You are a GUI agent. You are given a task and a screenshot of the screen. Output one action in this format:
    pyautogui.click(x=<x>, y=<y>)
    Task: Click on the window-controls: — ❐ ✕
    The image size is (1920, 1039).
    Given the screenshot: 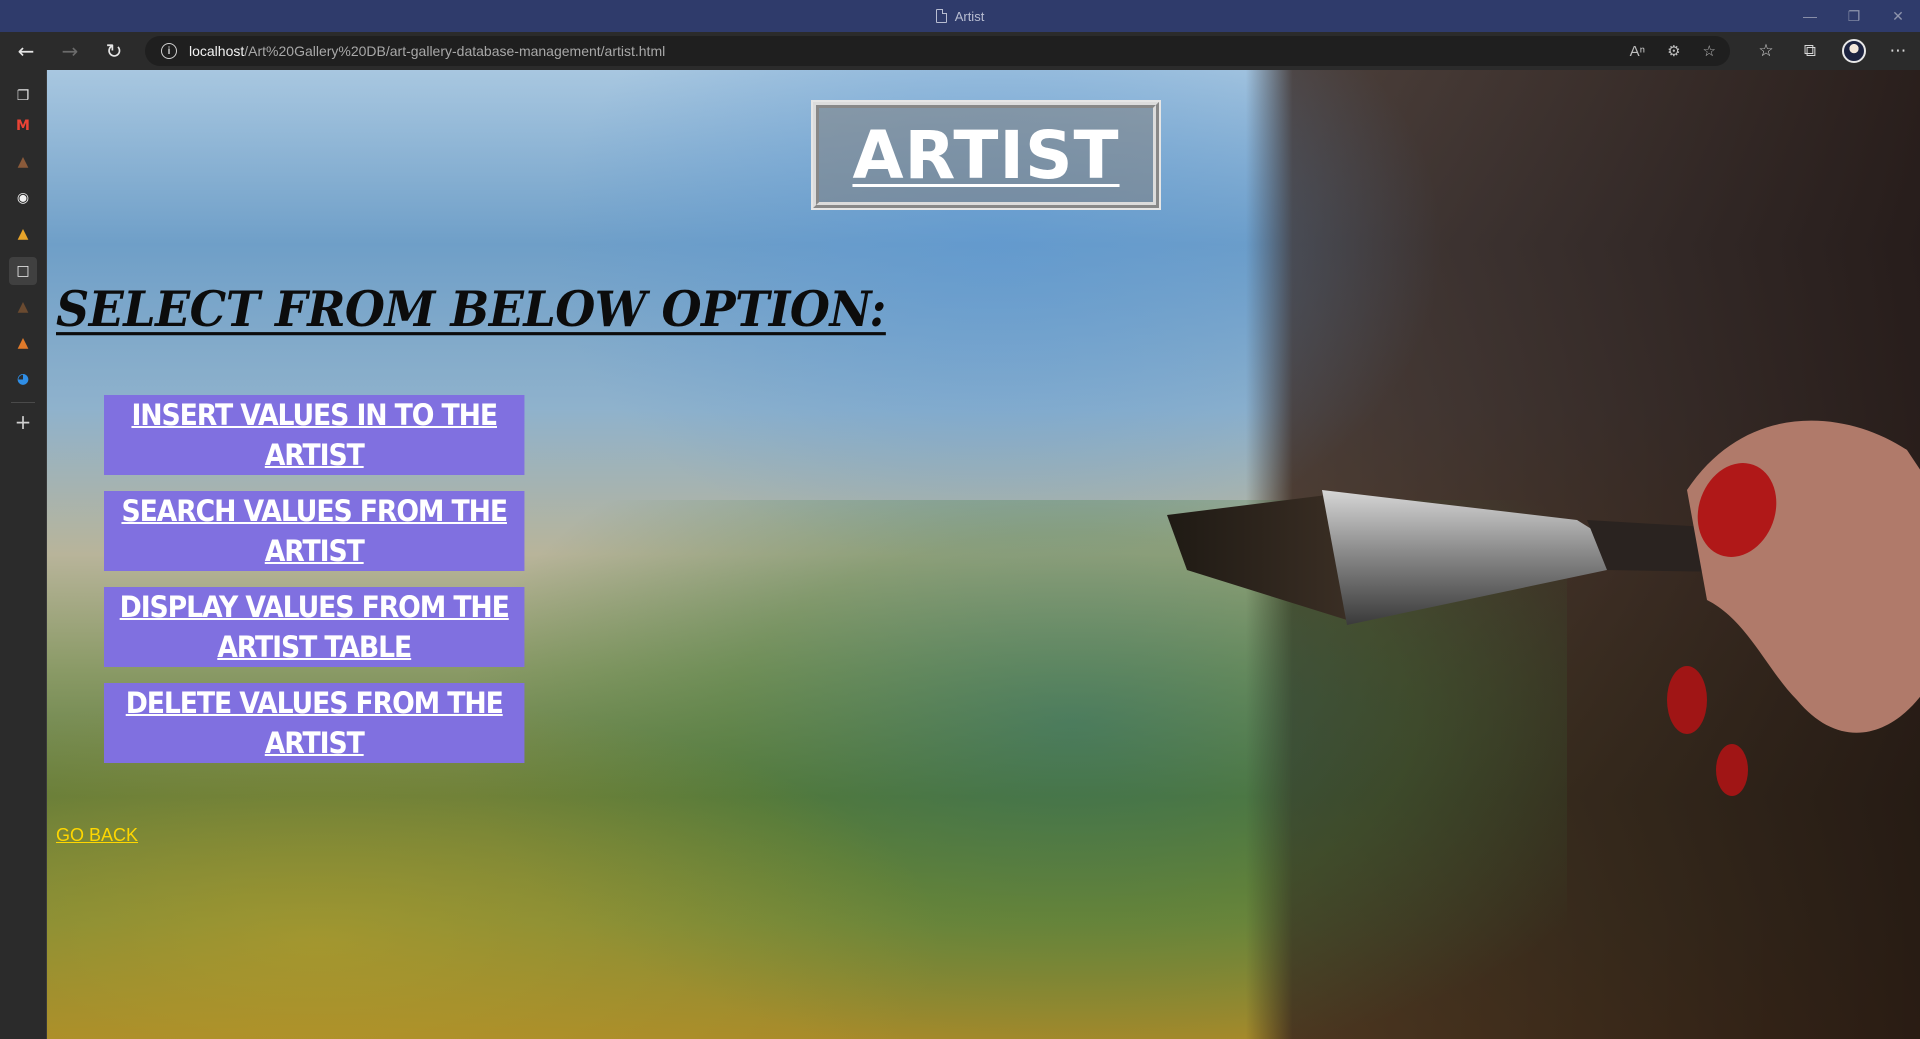 What is the action you would take?
    pyautogui.click(x=1854, y=16)
    